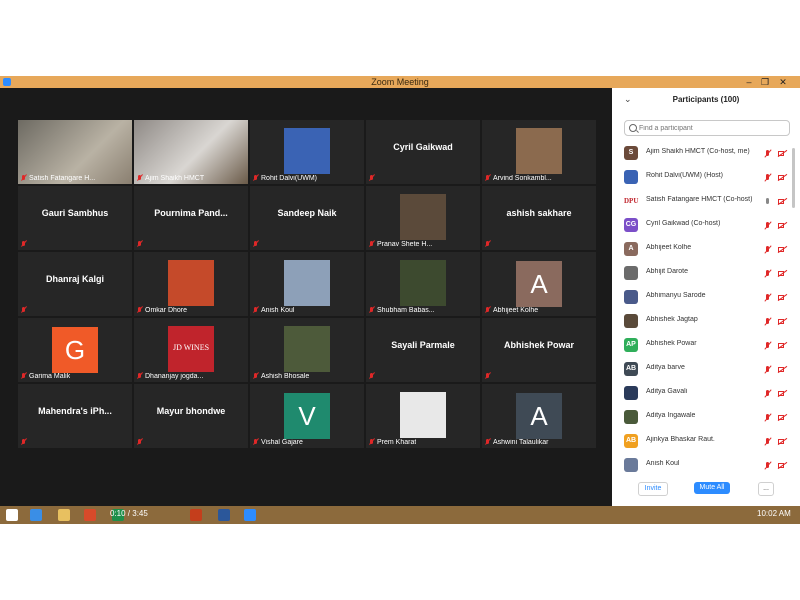  Describe the element at coordinates (64, 515) in the screenshot. I see `file-explorer-icon` at that location.